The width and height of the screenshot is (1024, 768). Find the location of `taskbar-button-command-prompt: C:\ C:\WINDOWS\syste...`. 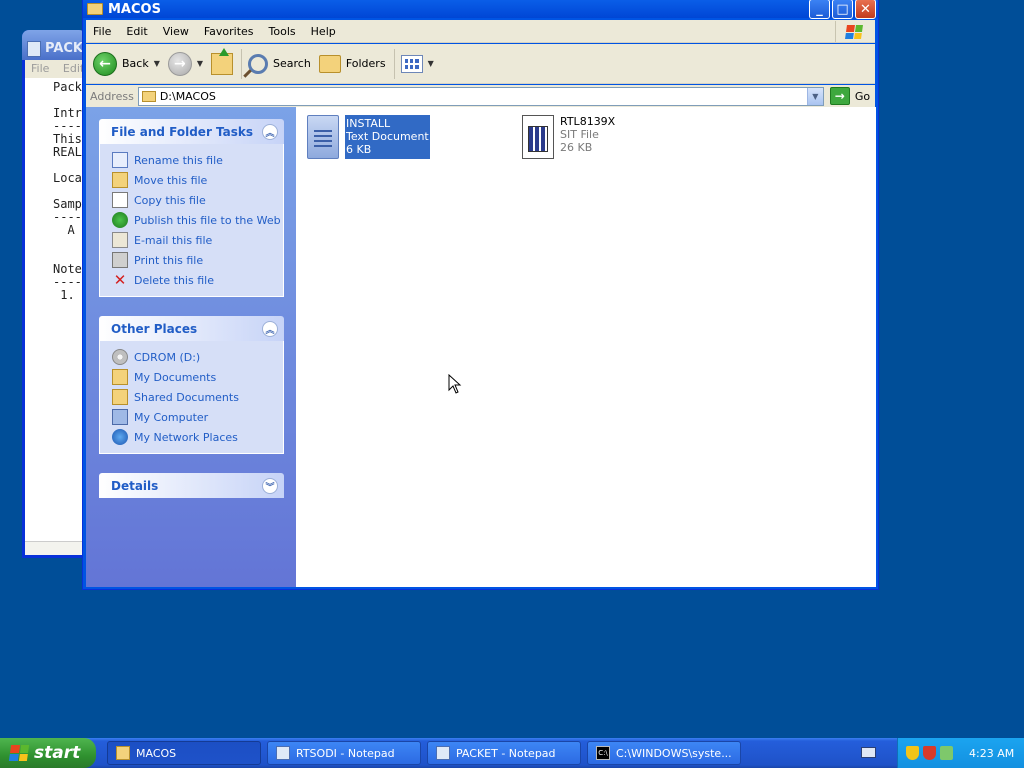

taskbar-button-command-prompt: C:\ C:\WINDOWS\syste... is located at coordinates (664, 753).